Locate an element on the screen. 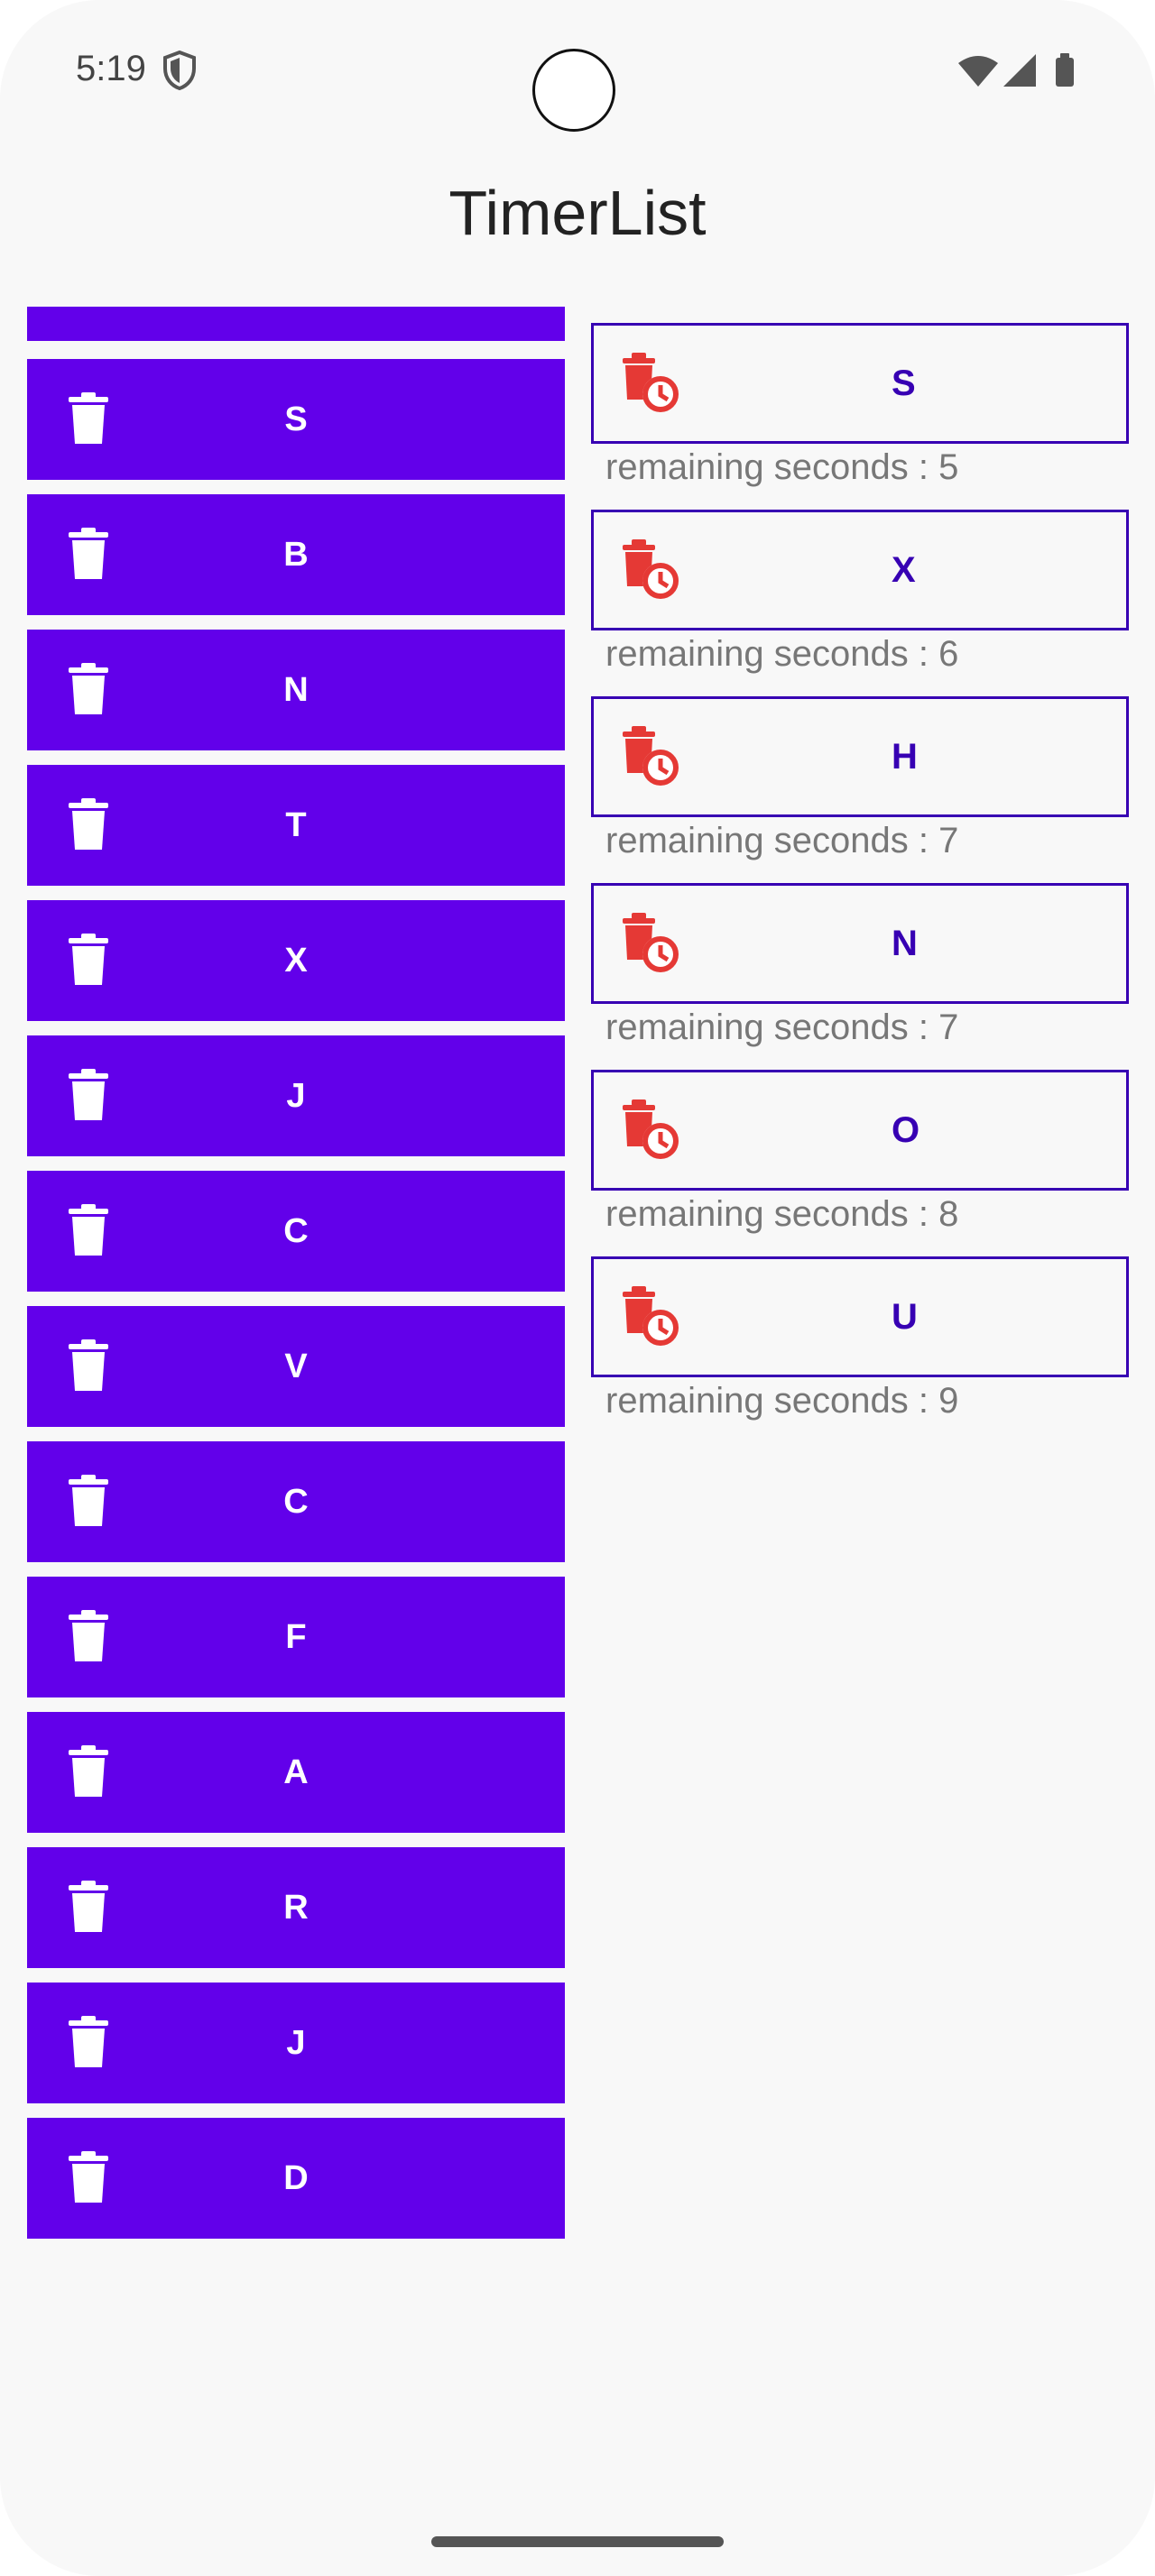  timer-card-label: H is located at coordinates (905, 757).